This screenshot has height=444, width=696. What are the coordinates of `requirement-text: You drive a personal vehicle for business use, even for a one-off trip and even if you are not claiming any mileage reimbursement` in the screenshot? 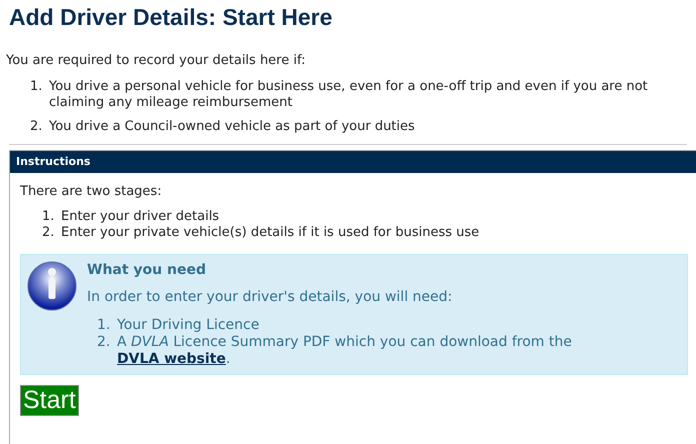 It's located at (348, 95).